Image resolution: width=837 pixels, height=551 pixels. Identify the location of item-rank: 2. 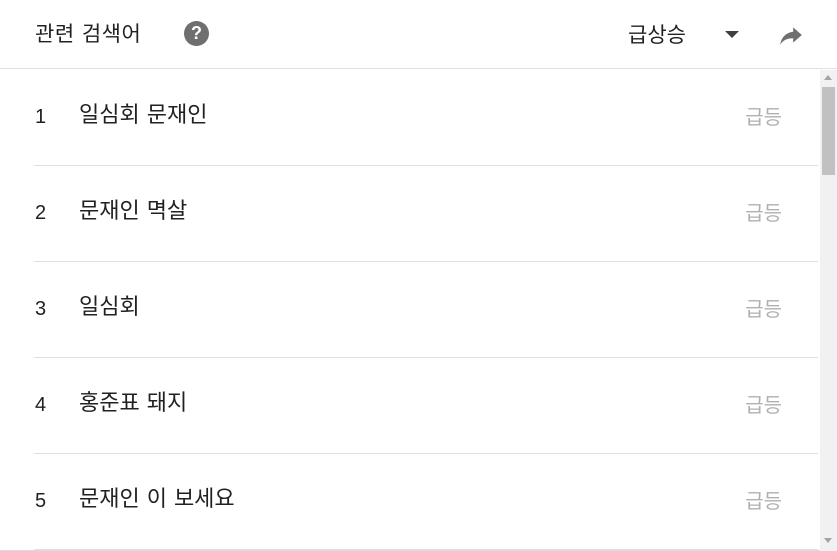
(41, 213).